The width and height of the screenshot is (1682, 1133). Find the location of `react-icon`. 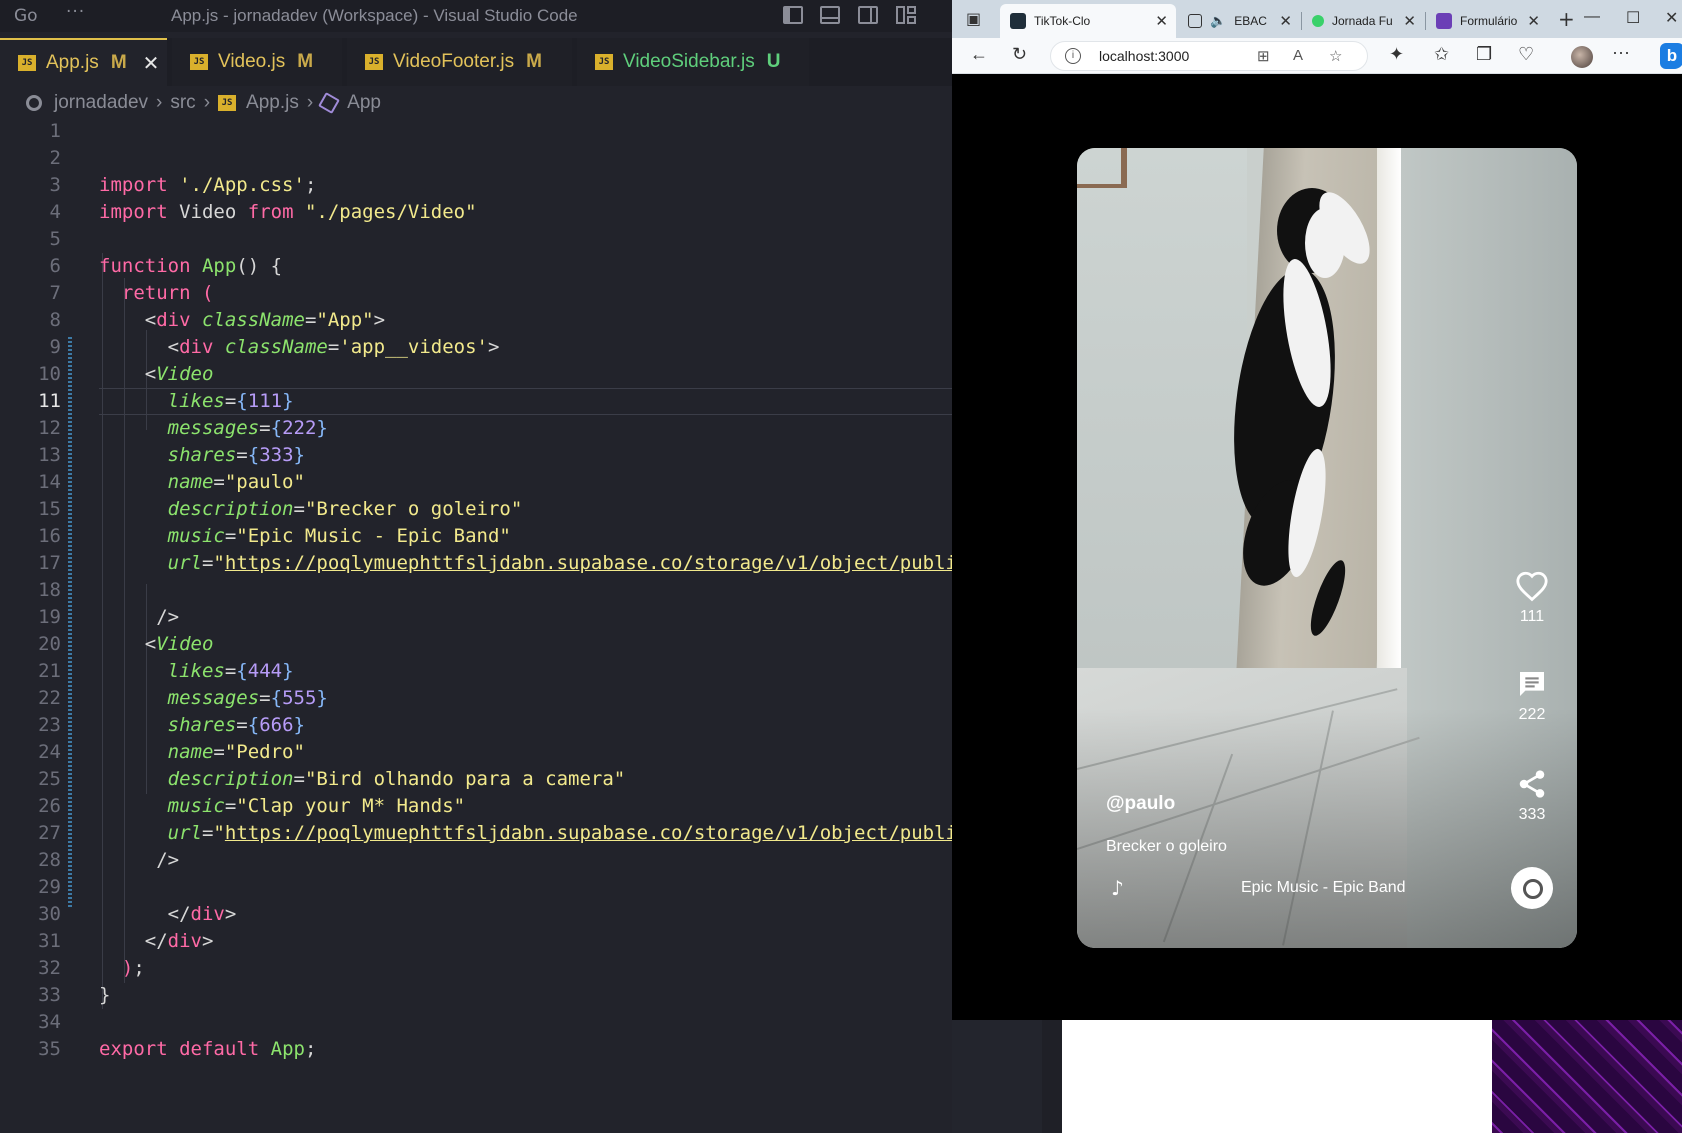

react-icon is located at coordinates (1018, 21).